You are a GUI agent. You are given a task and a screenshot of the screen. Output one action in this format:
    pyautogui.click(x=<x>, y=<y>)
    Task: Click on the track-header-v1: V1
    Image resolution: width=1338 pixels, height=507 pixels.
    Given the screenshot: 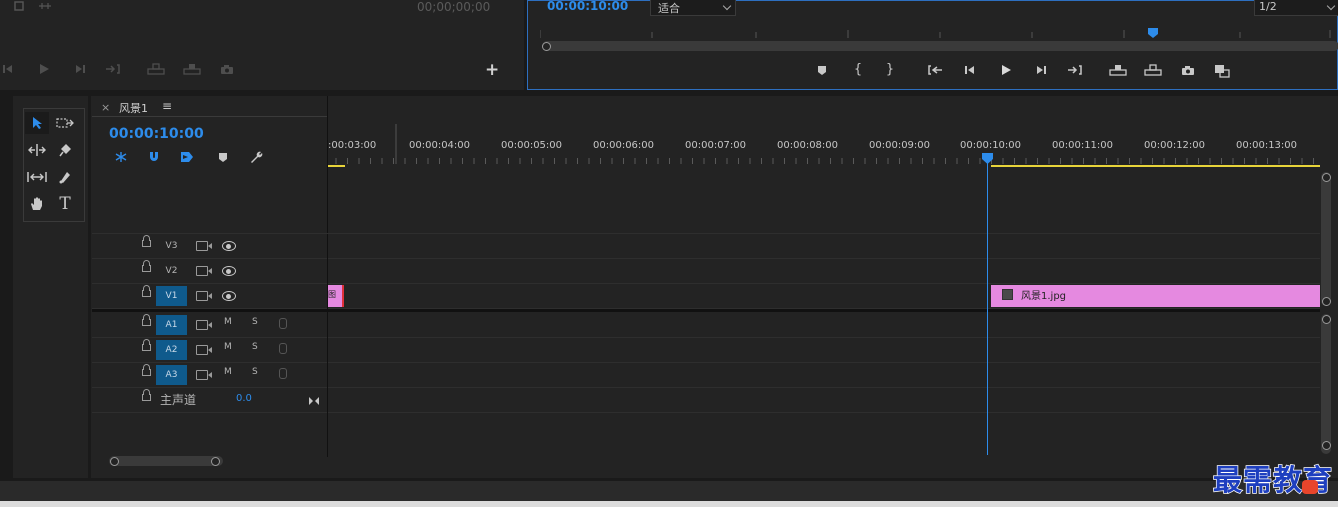 What is the action you would take?
    pyautogui.click(x=209, y=296)
    